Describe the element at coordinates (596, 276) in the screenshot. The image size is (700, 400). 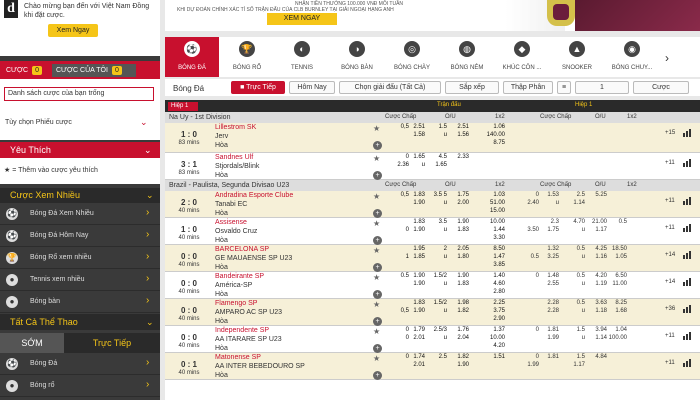
I see `half-odds-cell: 4.20` at that location.